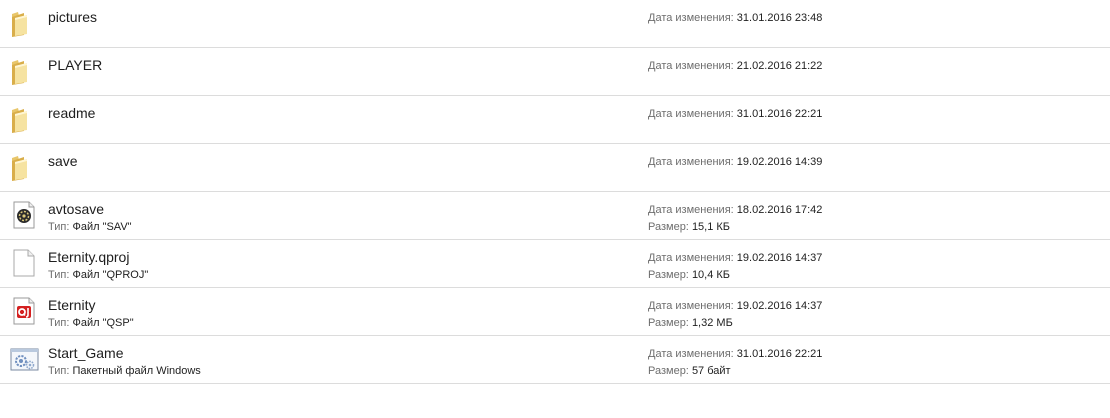  Describe the element at coordinates (555, 168) in the screenshot. I see `list-item-save: save Дата изменения: 19.02.2016 14:39` at that location.